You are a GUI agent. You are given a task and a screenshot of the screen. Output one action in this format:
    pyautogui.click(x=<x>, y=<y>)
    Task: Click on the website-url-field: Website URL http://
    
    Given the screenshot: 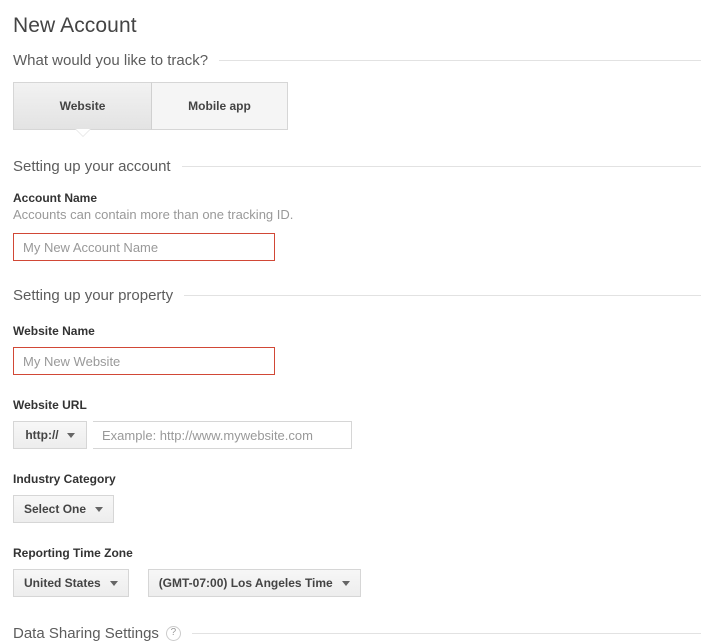 What is the action you would take?
    pyautogui.click(x=350, y=423)
    